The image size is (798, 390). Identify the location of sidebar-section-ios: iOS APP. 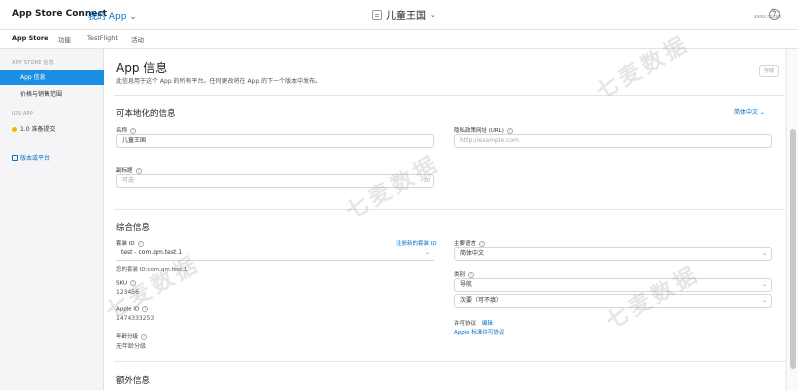
(22, 114).